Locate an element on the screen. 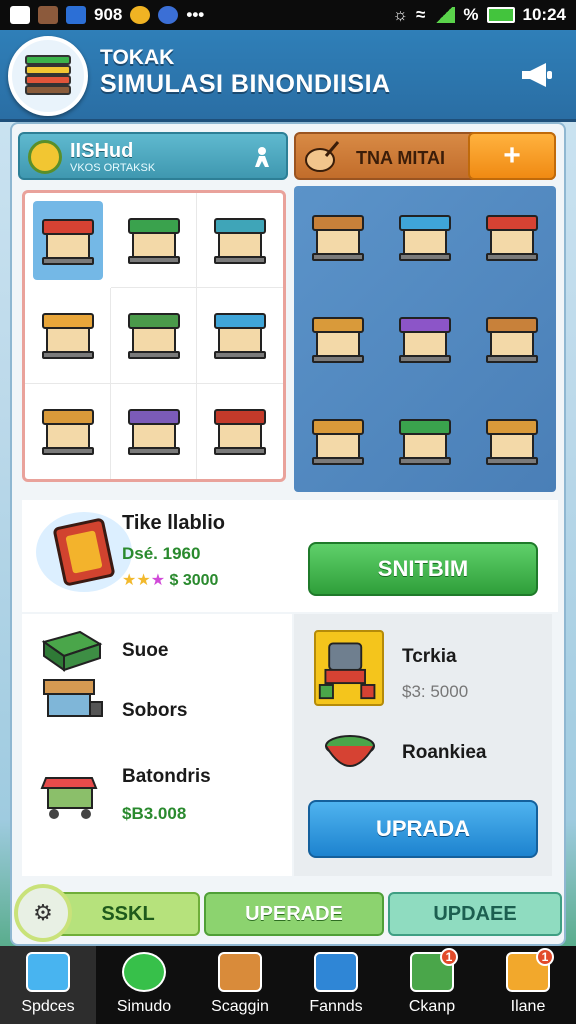 Image resolution: width=576 pixels, height=1024 pixels. home-icon is located at coordinates (48, 972).